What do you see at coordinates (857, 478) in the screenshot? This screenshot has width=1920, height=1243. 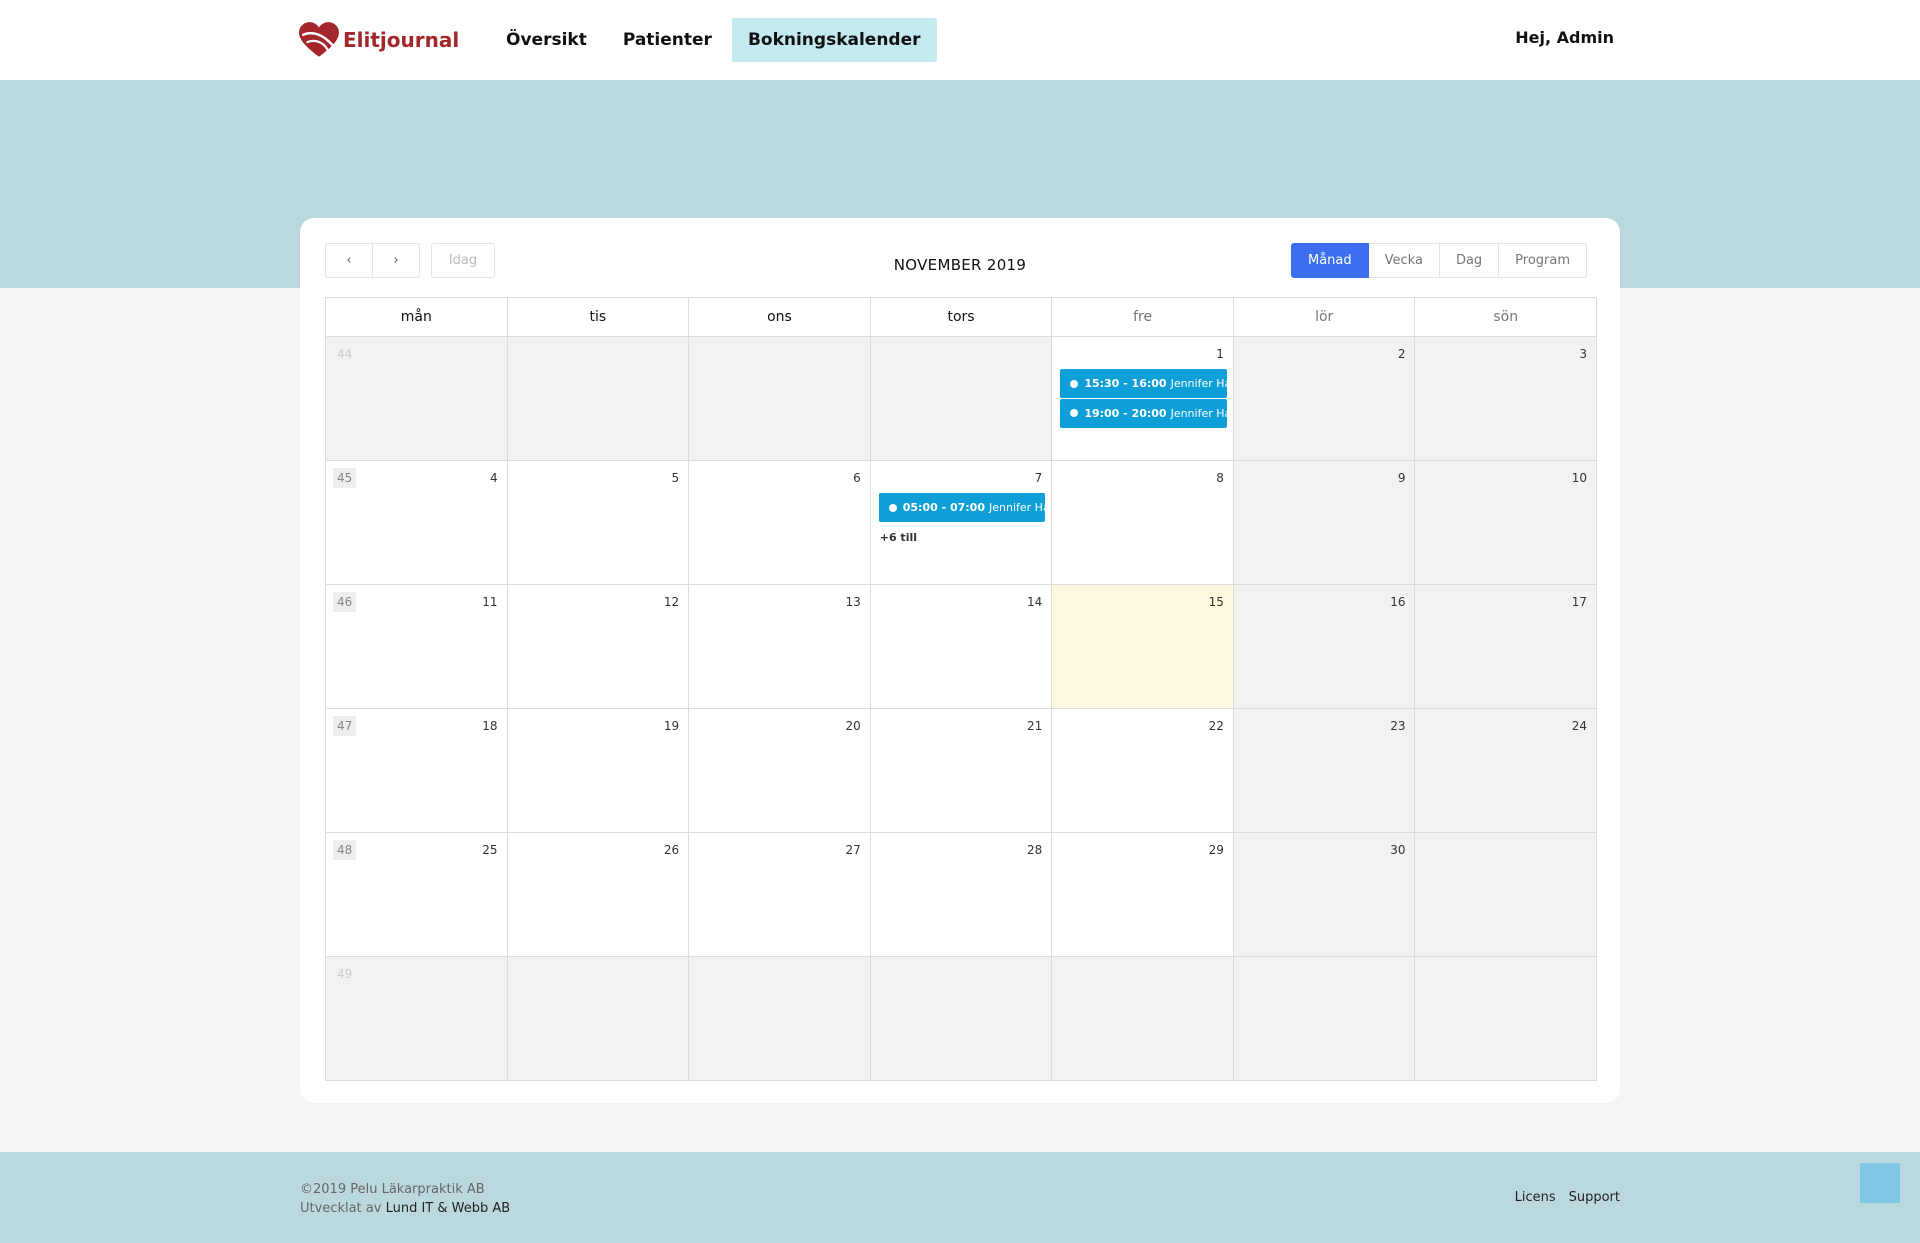 I see `day-number: 6` at bounding box center [857, 478].